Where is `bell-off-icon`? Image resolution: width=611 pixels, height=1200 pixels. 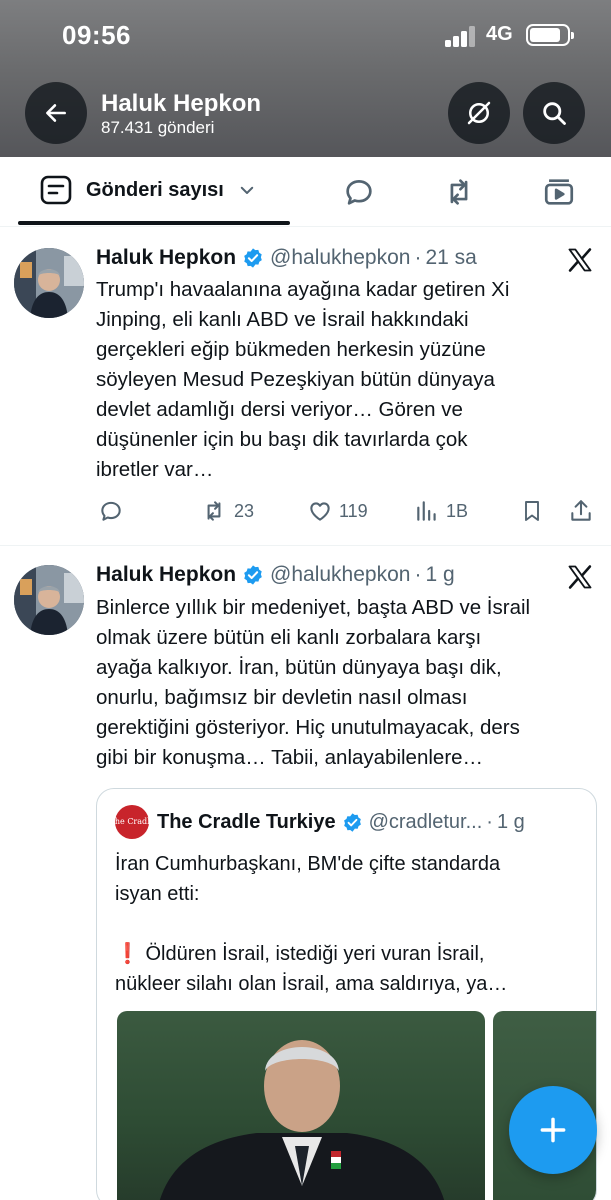
bell-off-icon is located at coordinates (479, 113).